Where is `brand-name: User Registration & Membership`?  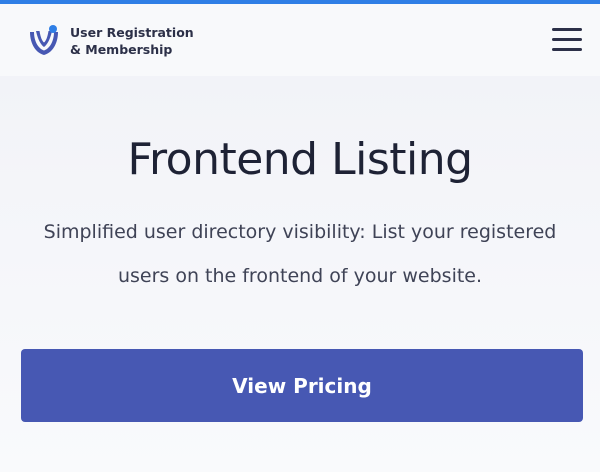
brand-name: User Registration & Membership is located at coordinates (132, 41).